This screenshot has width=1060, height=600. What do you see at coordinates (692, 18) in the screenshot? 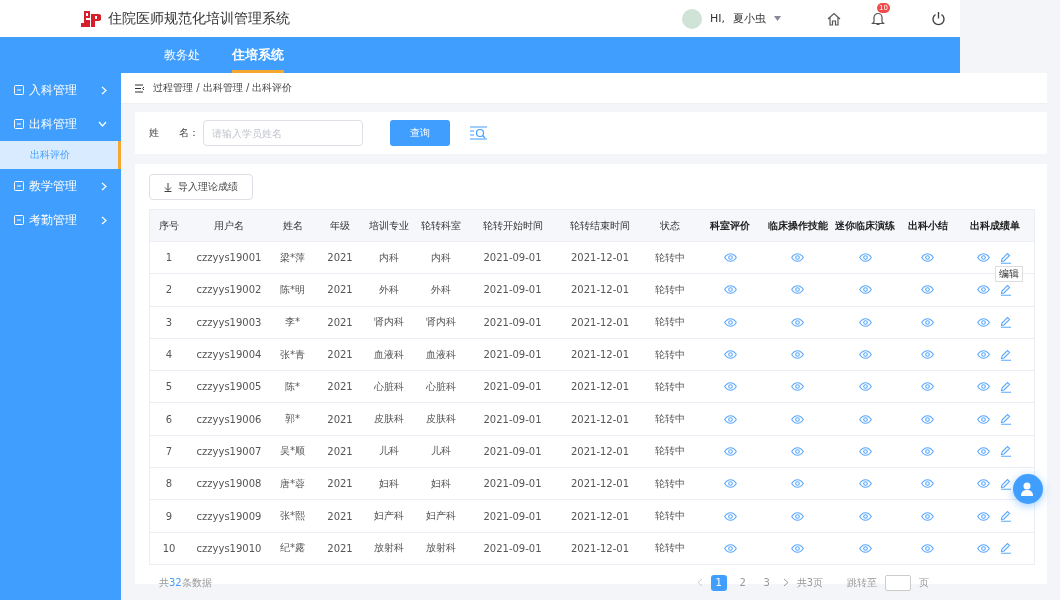
I see `avatar` at bounding box center [692, 18].